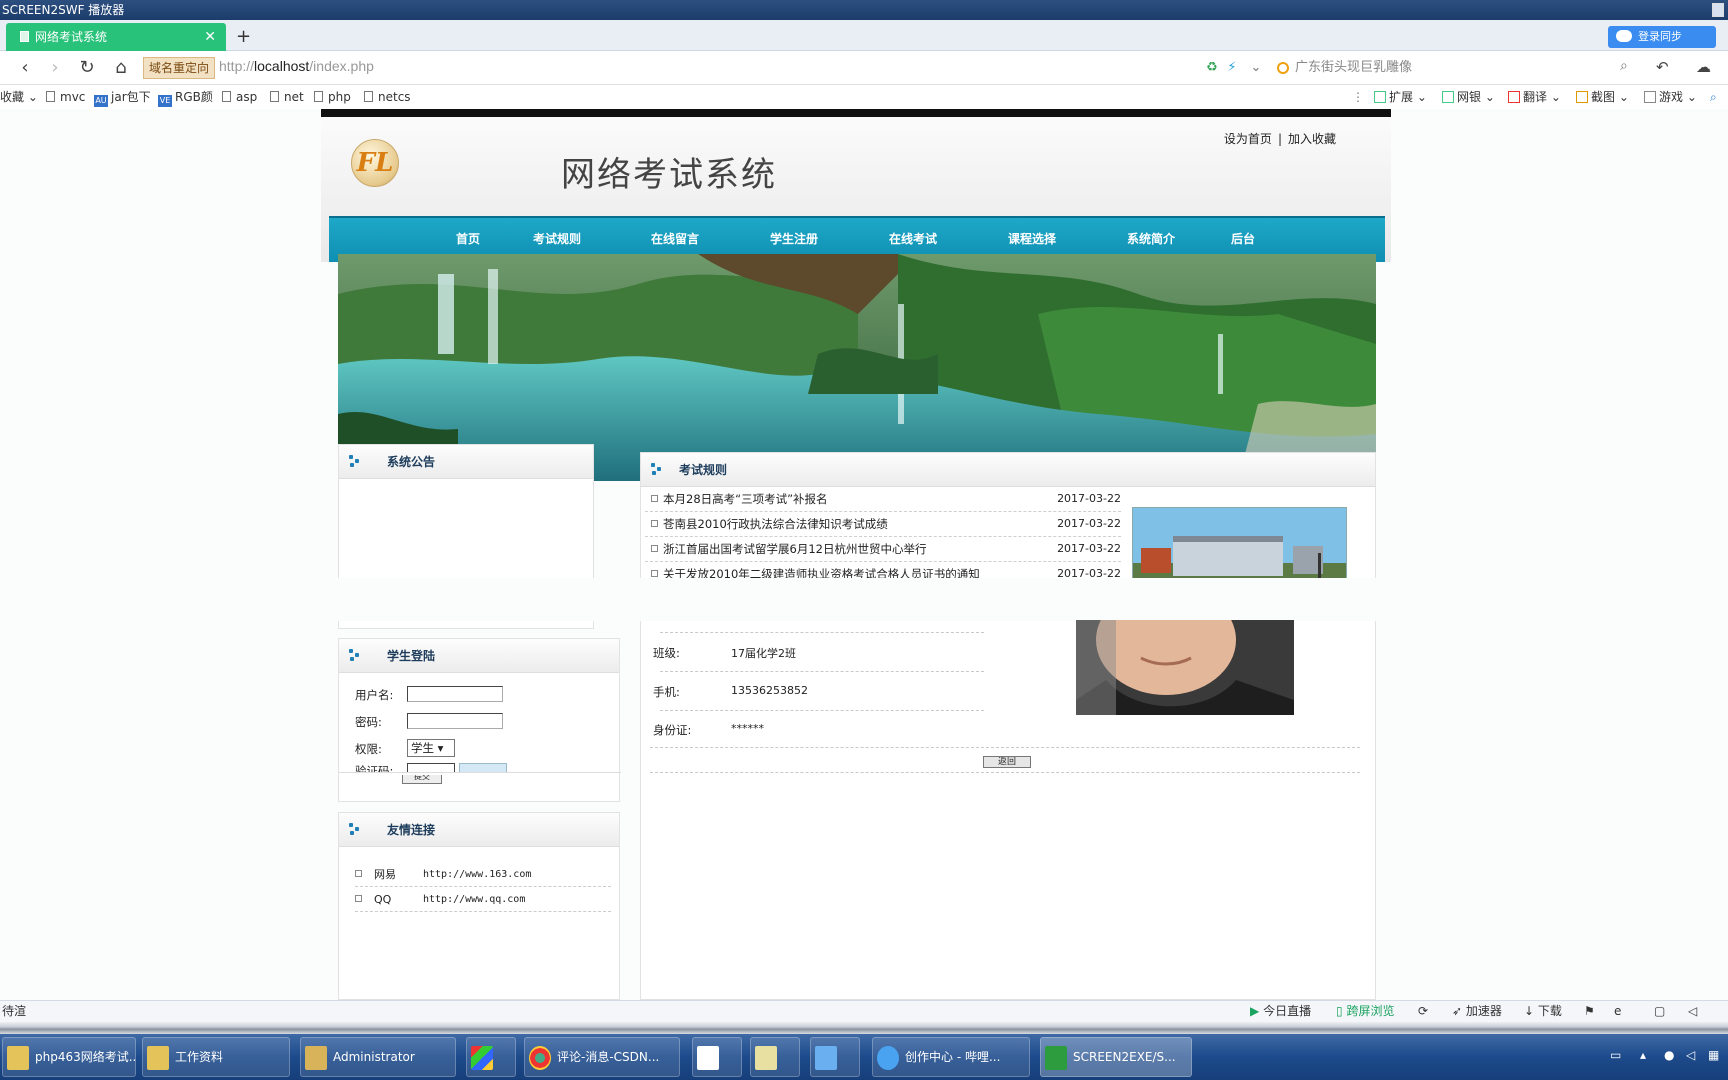  I want to click on zoom-icon: ⌕, so click(1713, 97).